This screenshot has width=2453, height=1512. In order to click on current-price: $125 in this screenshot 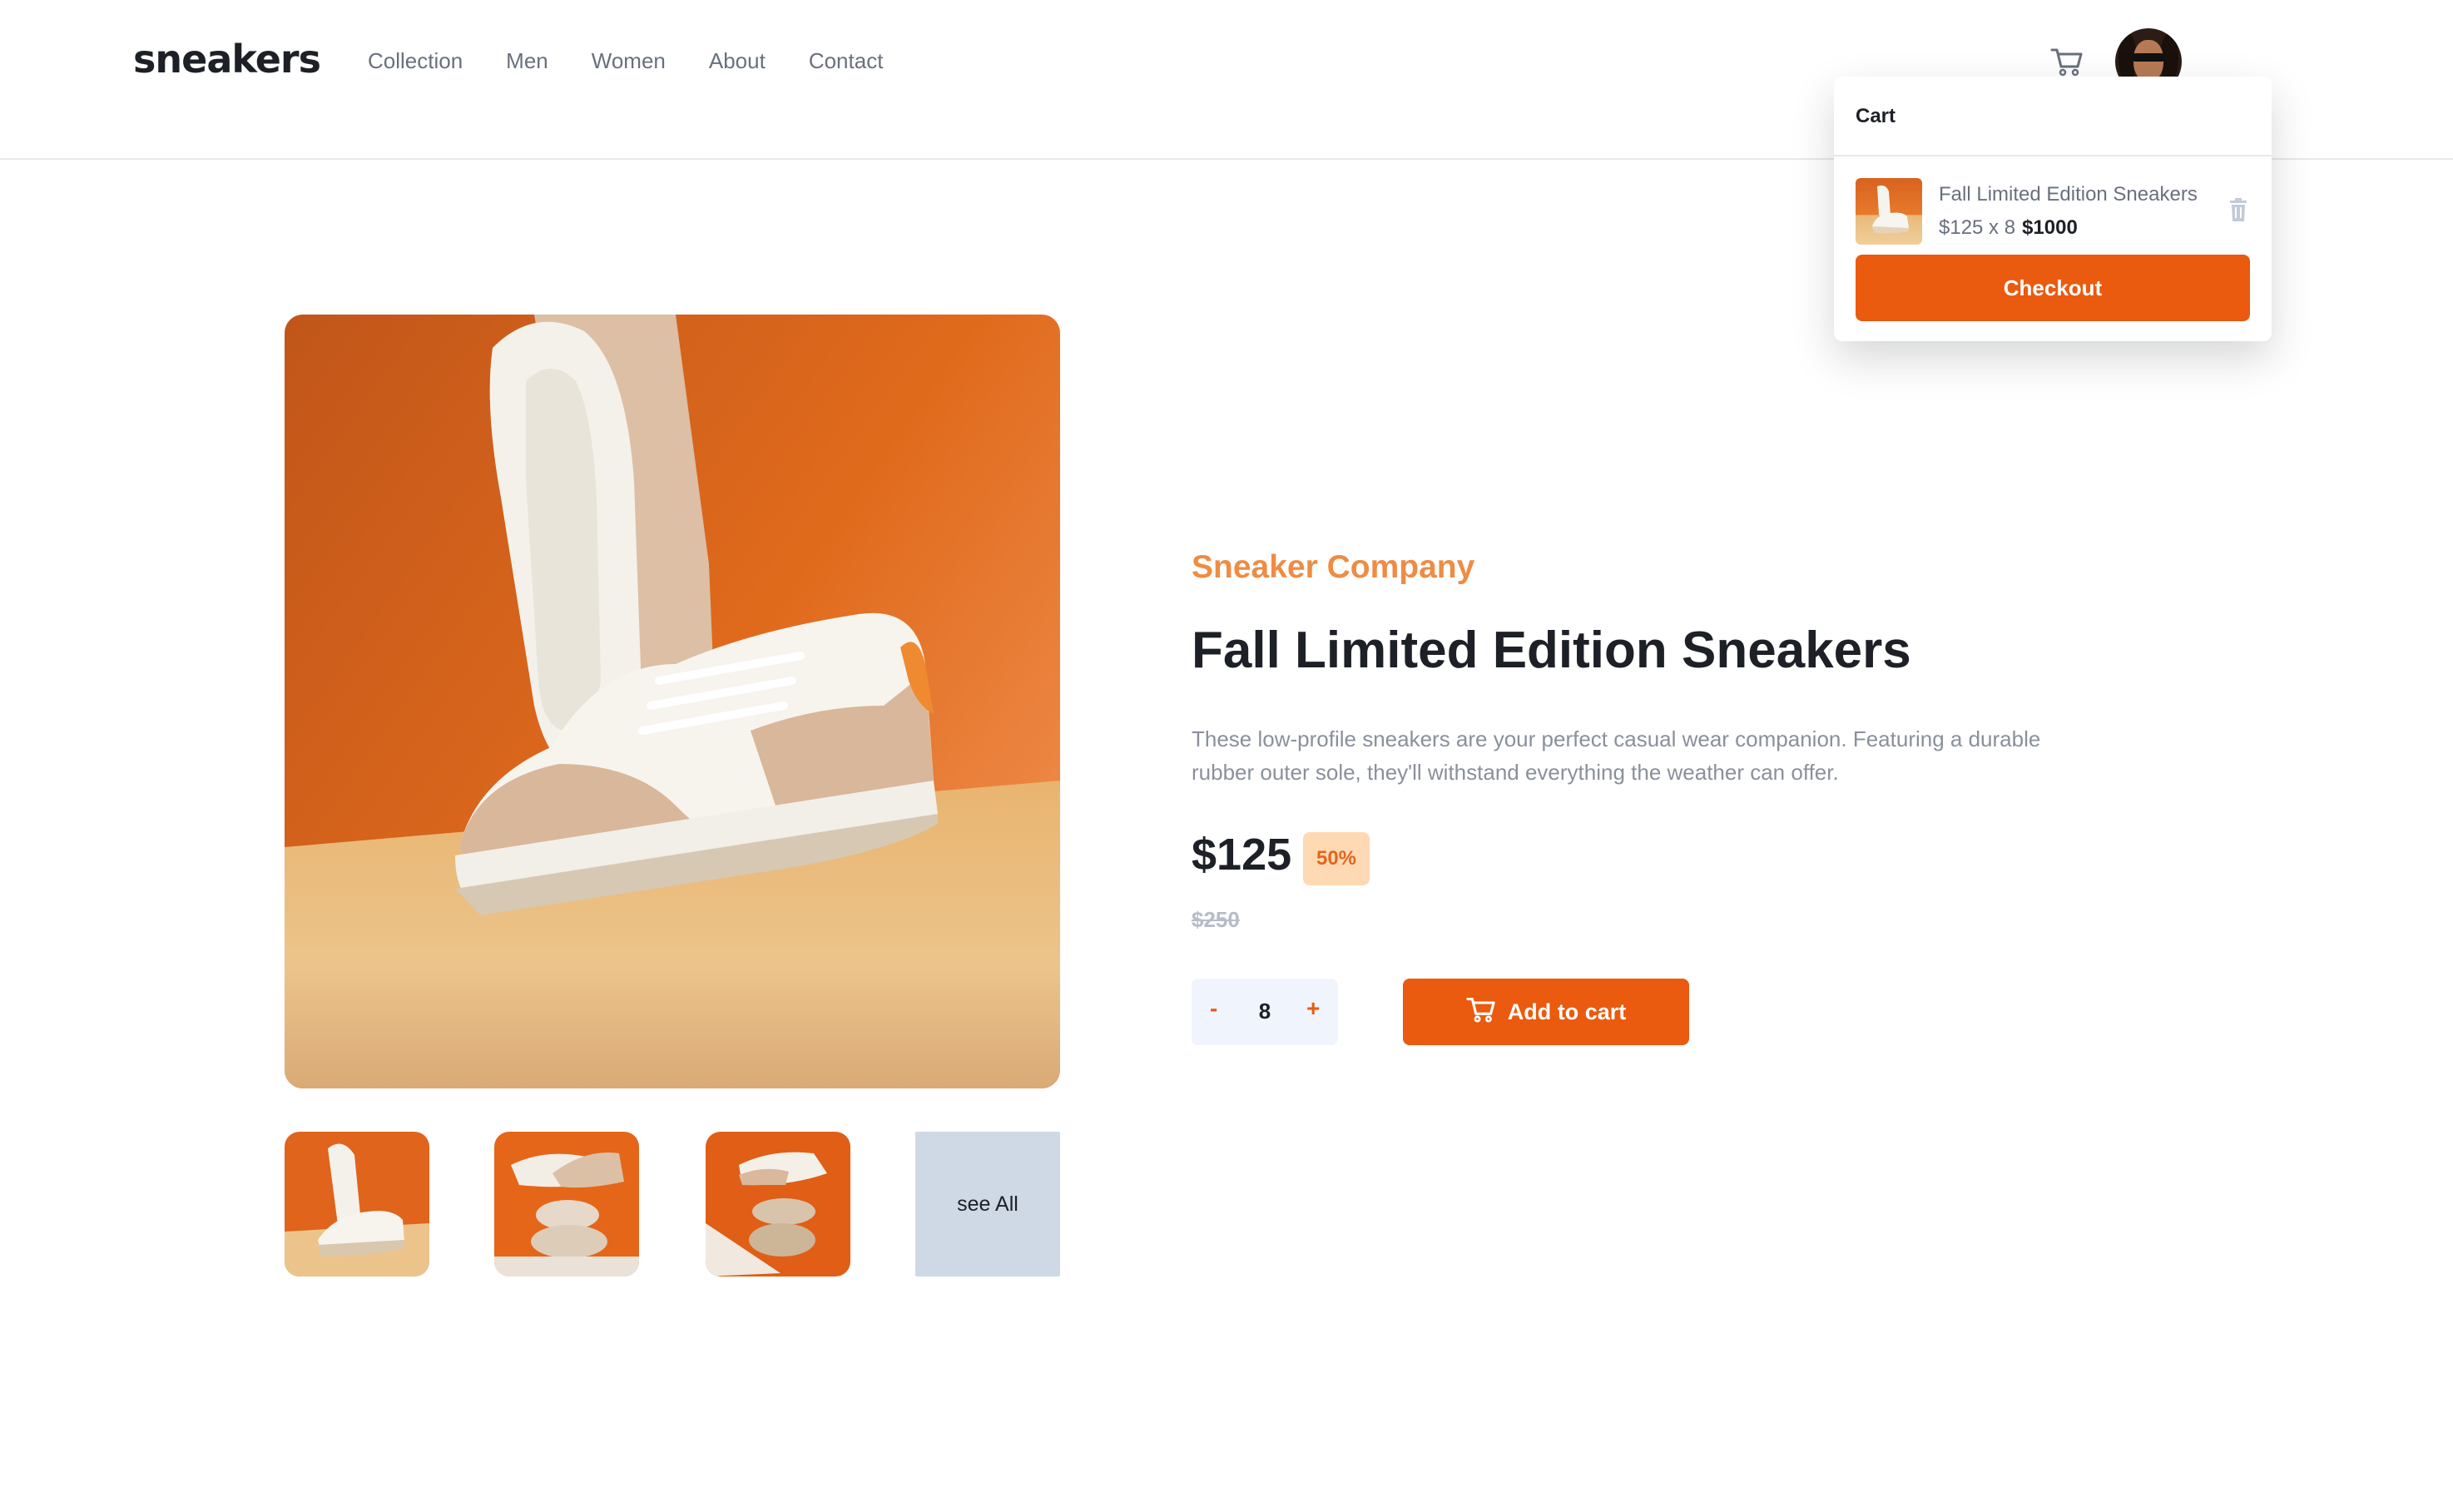, I will do `click(1242, 855)`.